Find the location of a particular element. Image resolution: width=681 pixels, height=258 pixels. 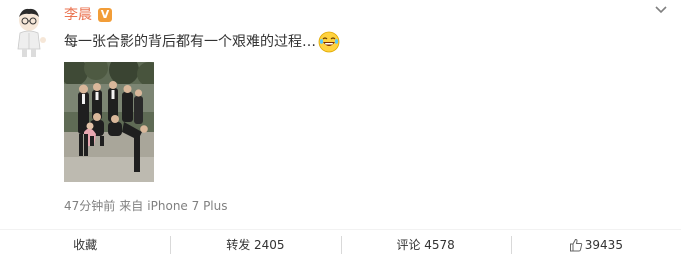

favorite-label: 收藏 is located at coordinates (85, 245).